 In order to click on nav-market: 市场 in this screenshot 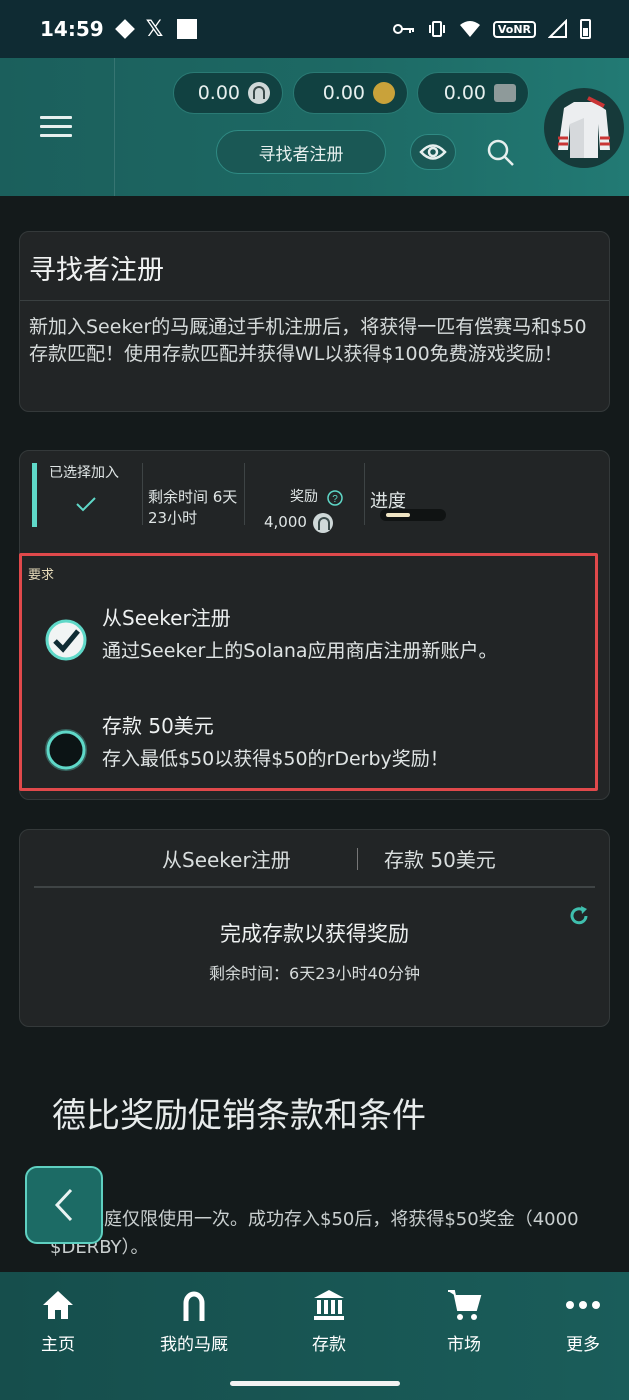, I will do `click(464, 1320)`.